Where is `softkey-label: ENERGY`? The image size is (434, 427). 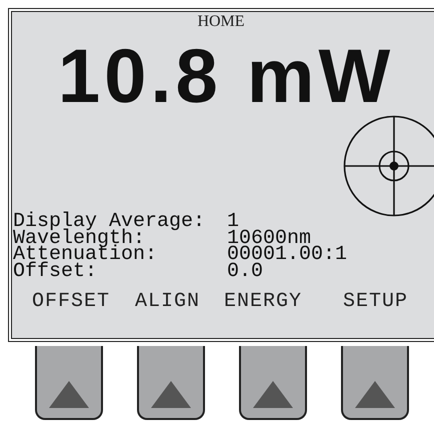
softkey-label: ENERGY is located at coordinates (263, 302).